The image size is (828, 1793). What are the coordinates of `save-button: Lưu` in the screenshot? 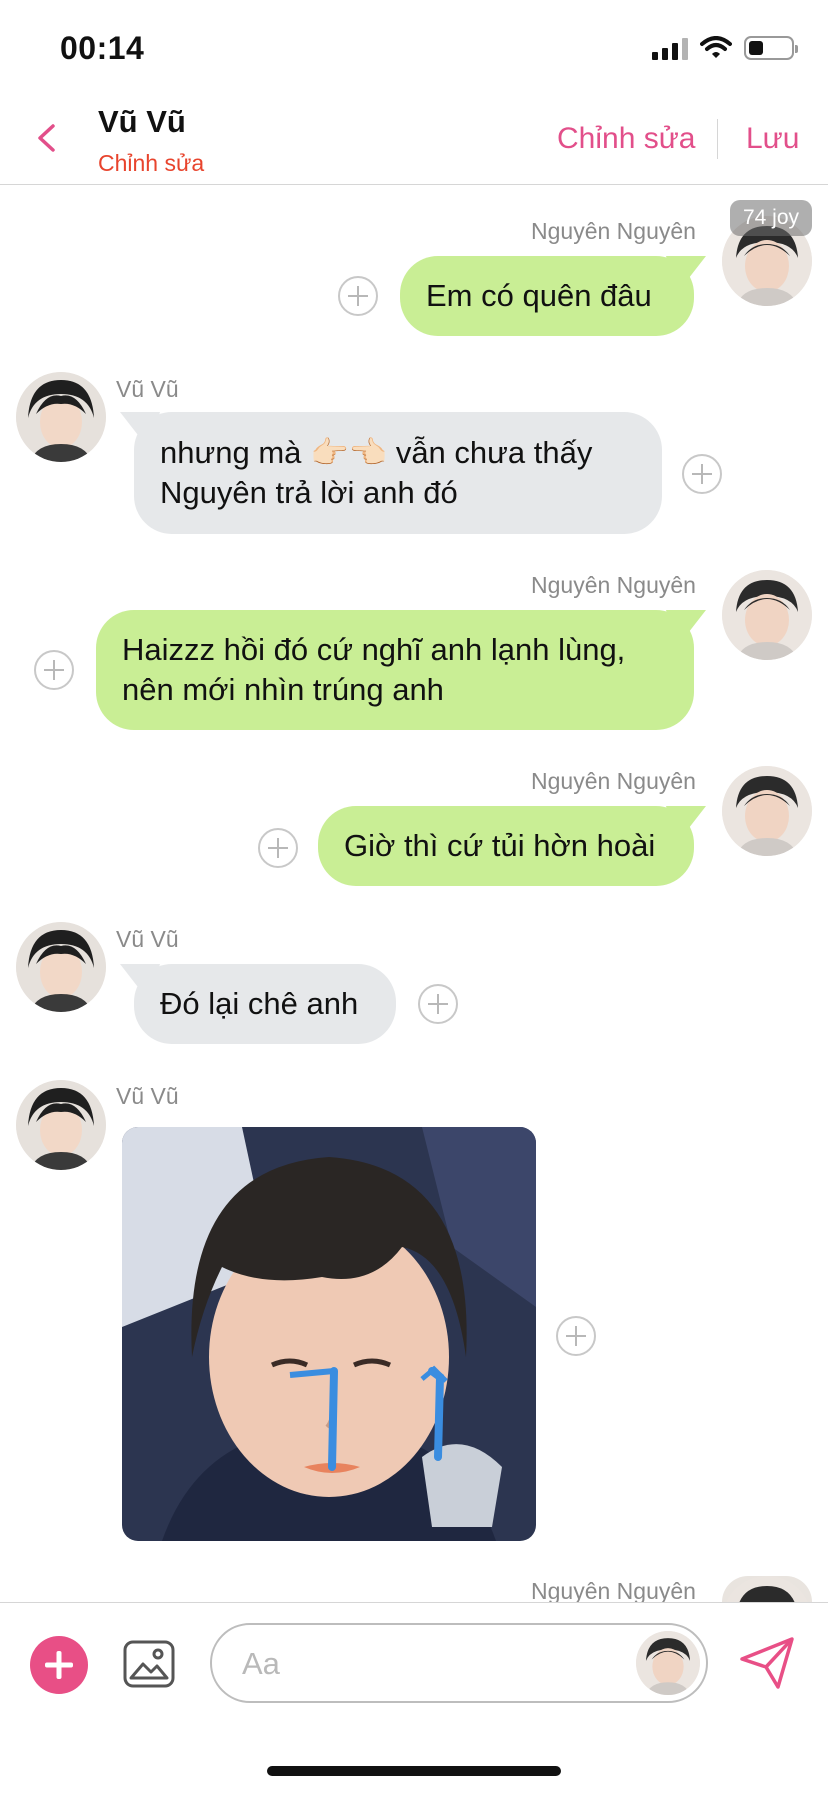 It's located at (772, 139).